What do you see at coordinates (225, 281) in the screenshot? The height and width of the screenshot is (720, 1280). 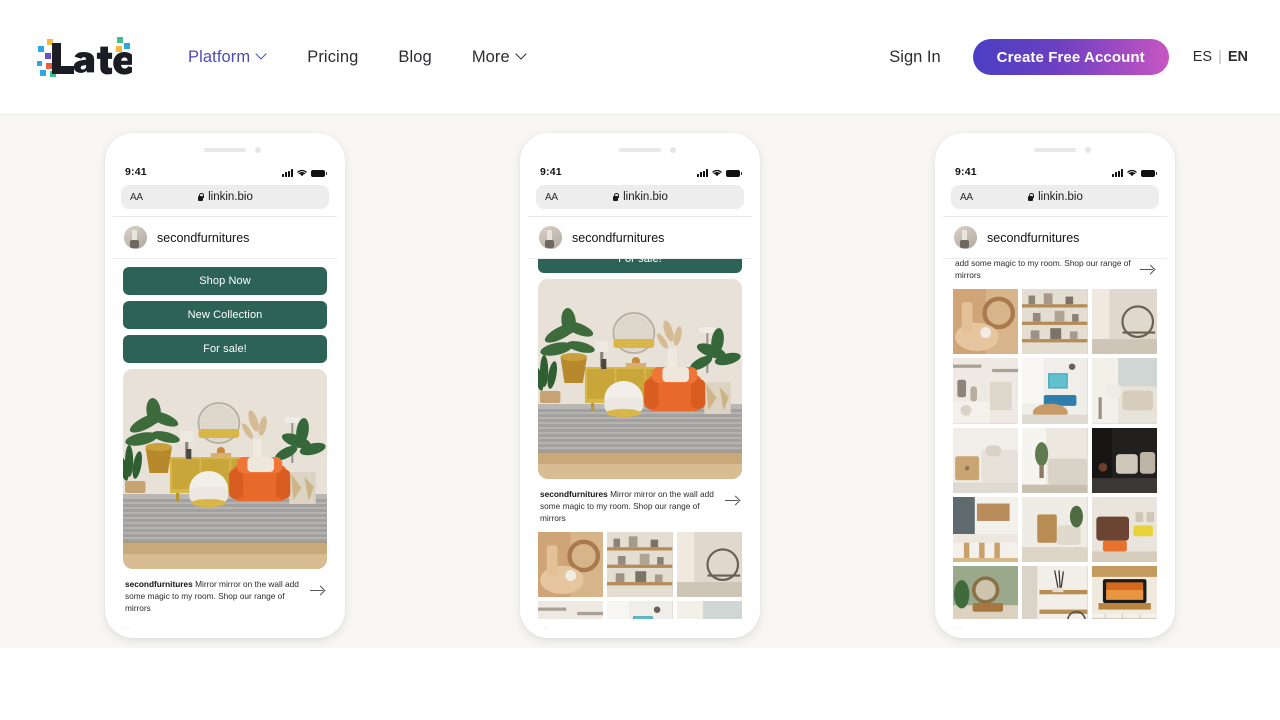 I see `link-button-shop-now: Shop Now` at bounding box center [225, 281].